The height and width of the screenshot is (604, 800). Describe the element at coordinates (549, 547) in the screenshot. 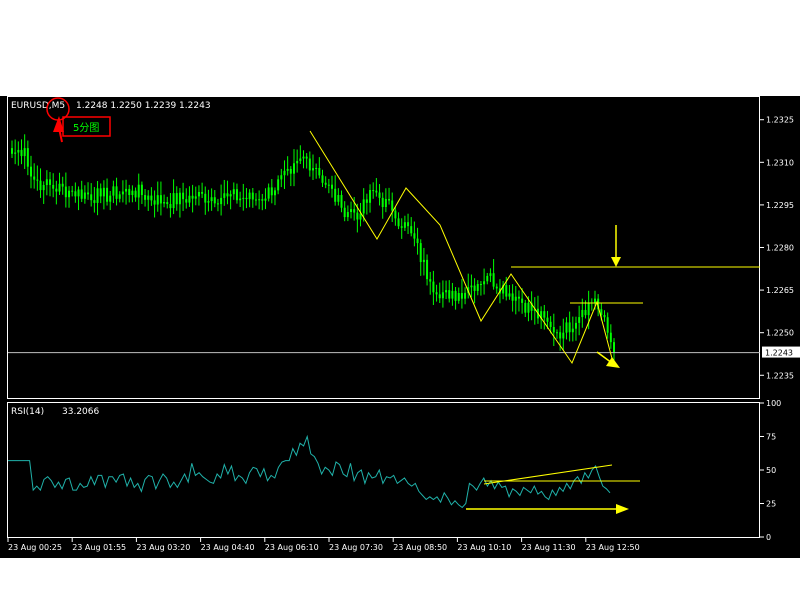

I see `time-axis-label: 23 Aug 11:30` at that location.